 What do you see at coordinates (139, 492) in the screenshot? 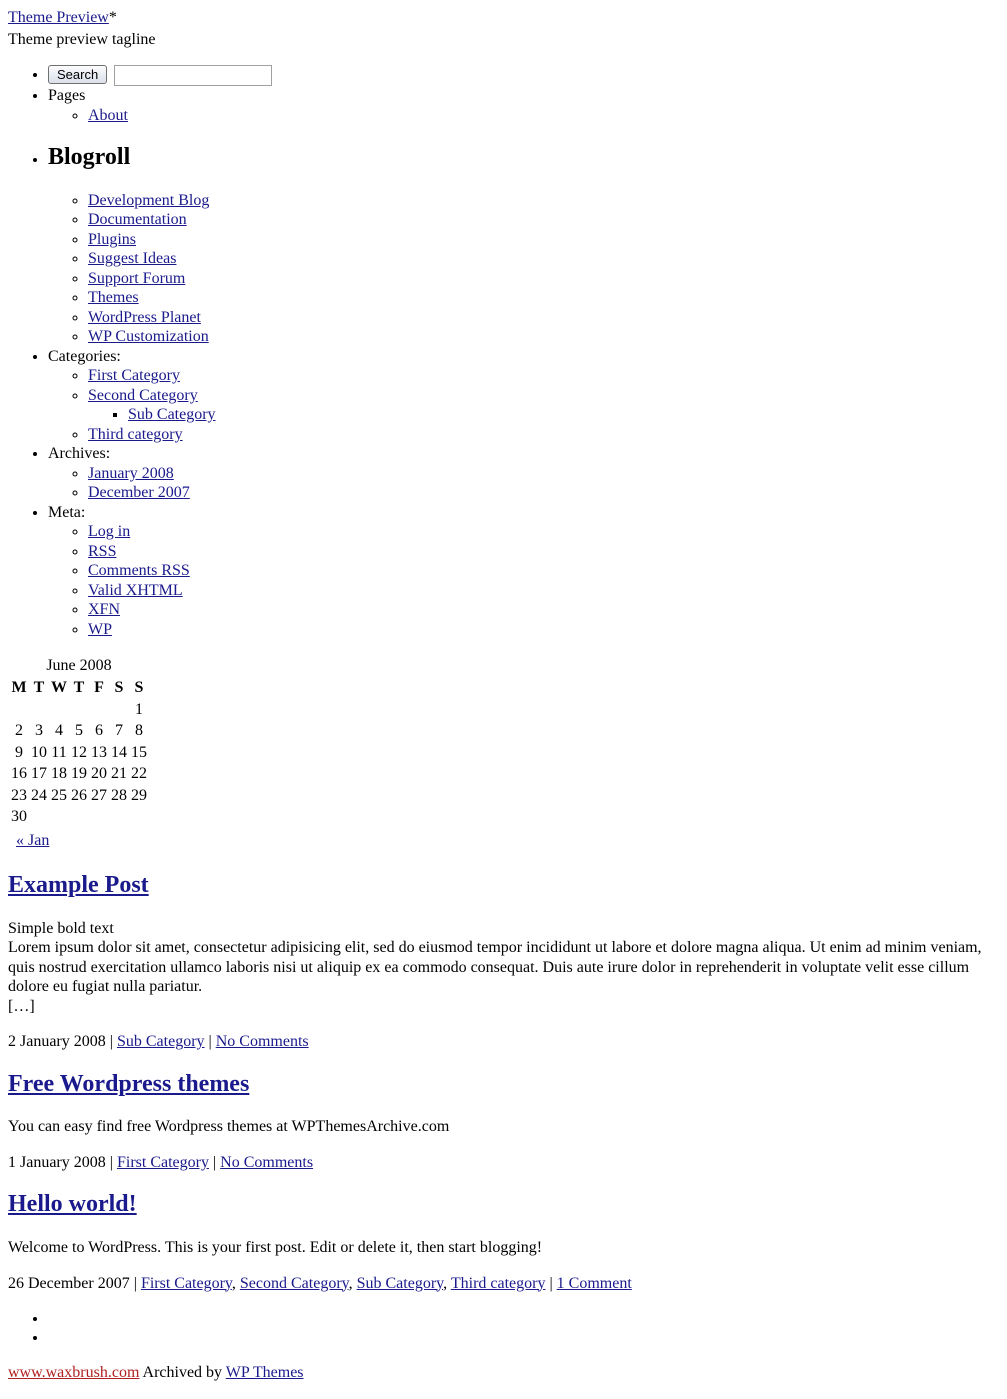
I see `archive-link-december-2007: December 2007` at bounding box center [139, 492].